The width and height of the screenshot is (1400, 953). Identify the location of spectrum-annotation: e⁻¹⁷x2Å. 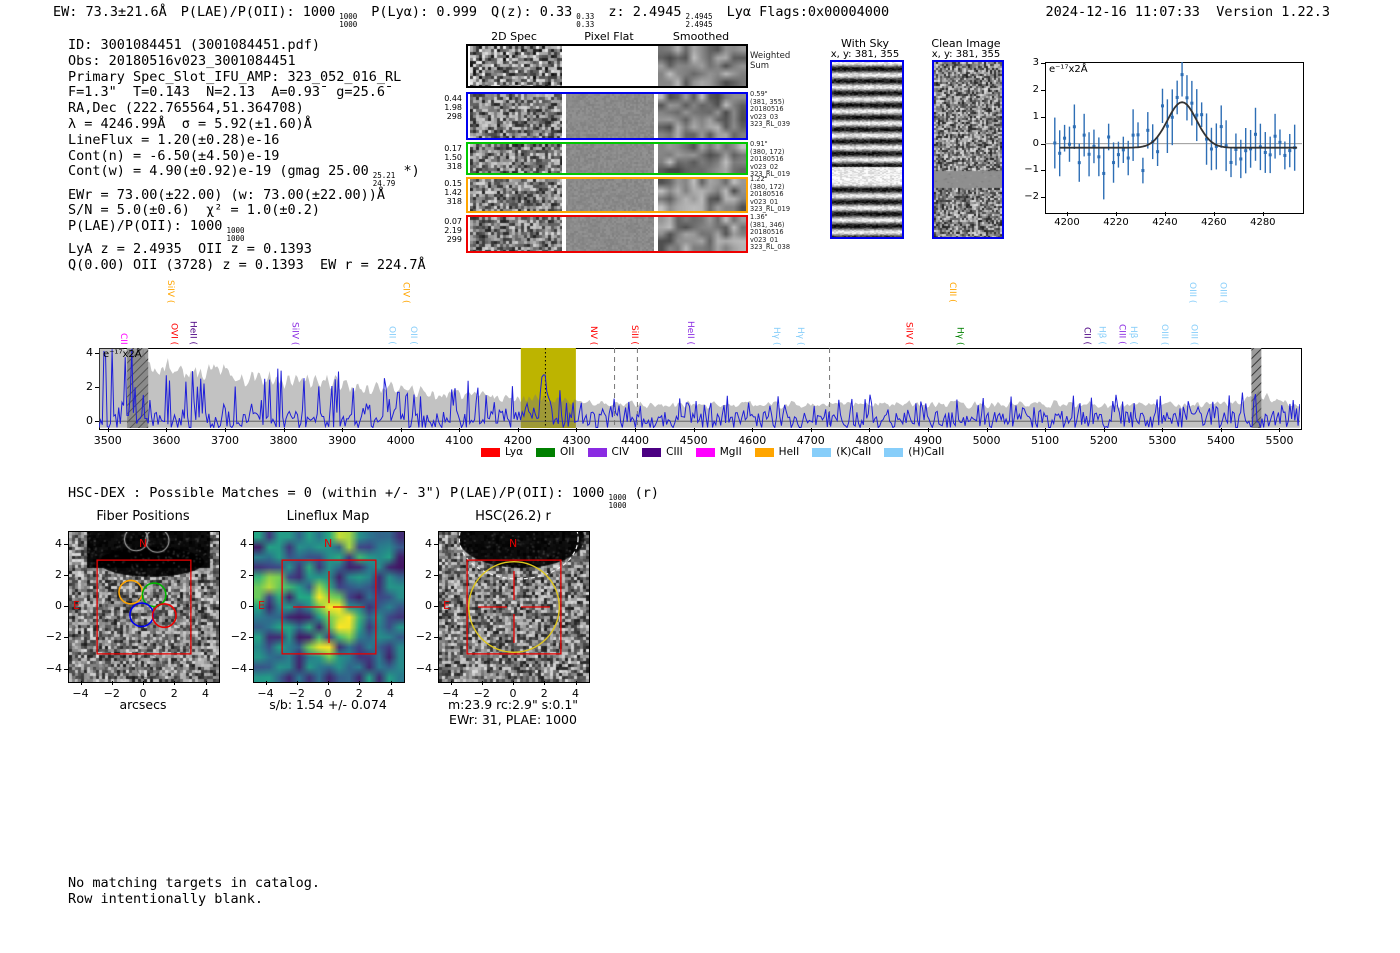
(122, 354).